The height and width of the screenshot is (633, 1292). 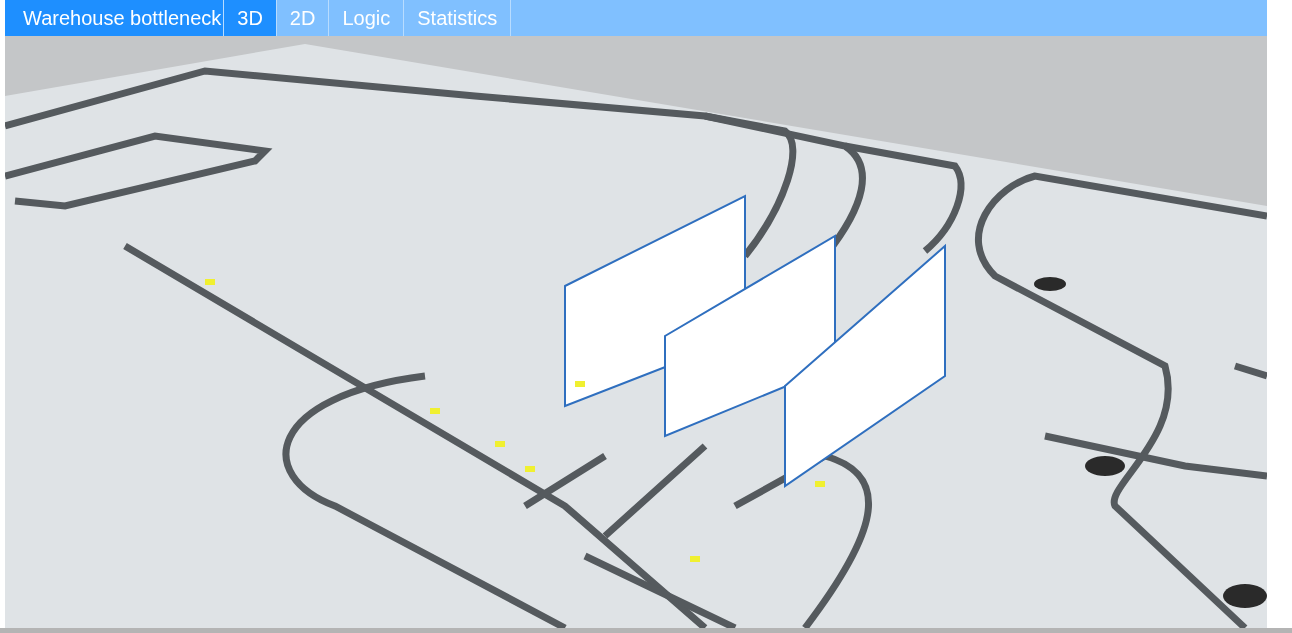 I want to click on view-tab: 3D, so click(x=249, y=18).